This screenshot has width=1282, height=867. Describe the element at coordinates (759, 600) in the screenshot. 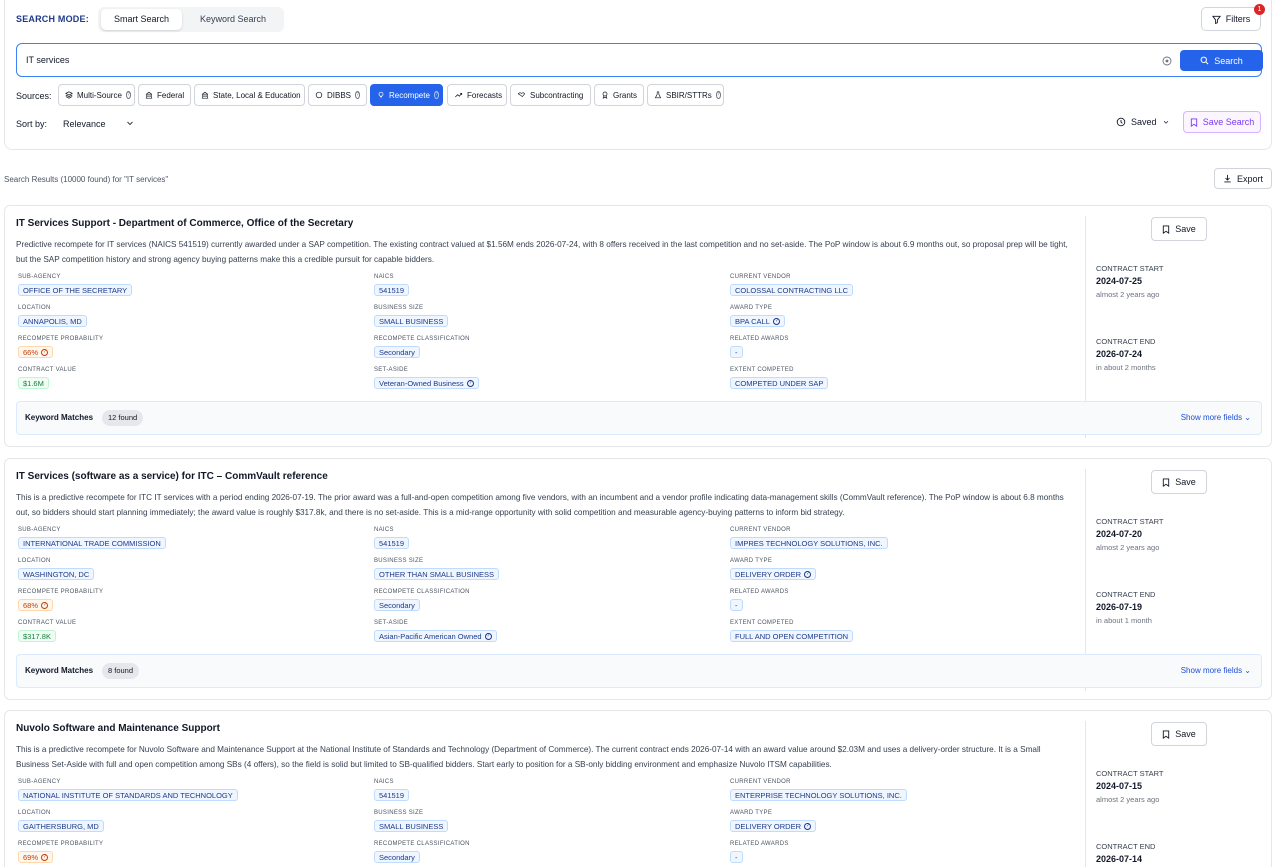

I see `field-related-awards: RELATED AWARDS -` at that location.